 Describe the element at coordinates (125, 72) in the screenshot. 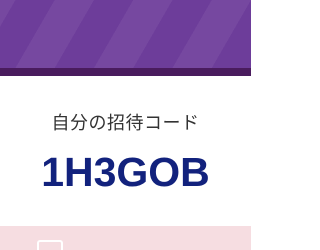

I see `header-divider` at that location.